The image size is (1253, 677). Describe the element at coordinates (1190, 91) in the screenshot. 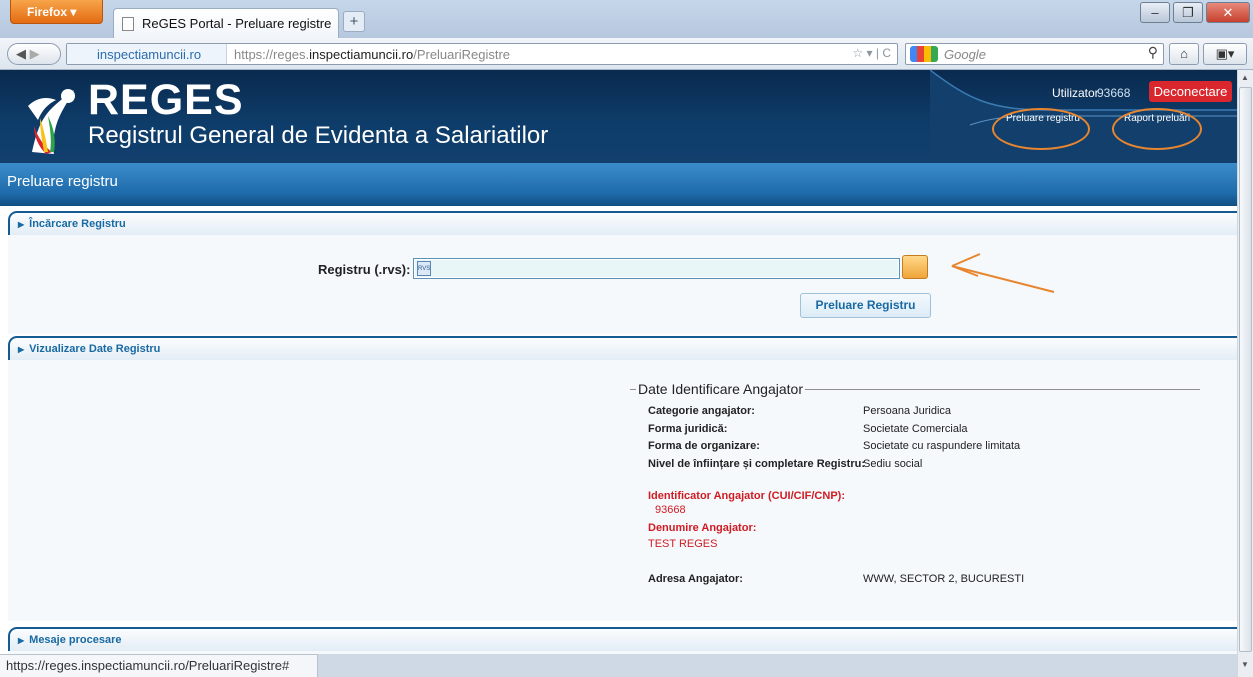

I see `logout-button: Deconectare` at that location.